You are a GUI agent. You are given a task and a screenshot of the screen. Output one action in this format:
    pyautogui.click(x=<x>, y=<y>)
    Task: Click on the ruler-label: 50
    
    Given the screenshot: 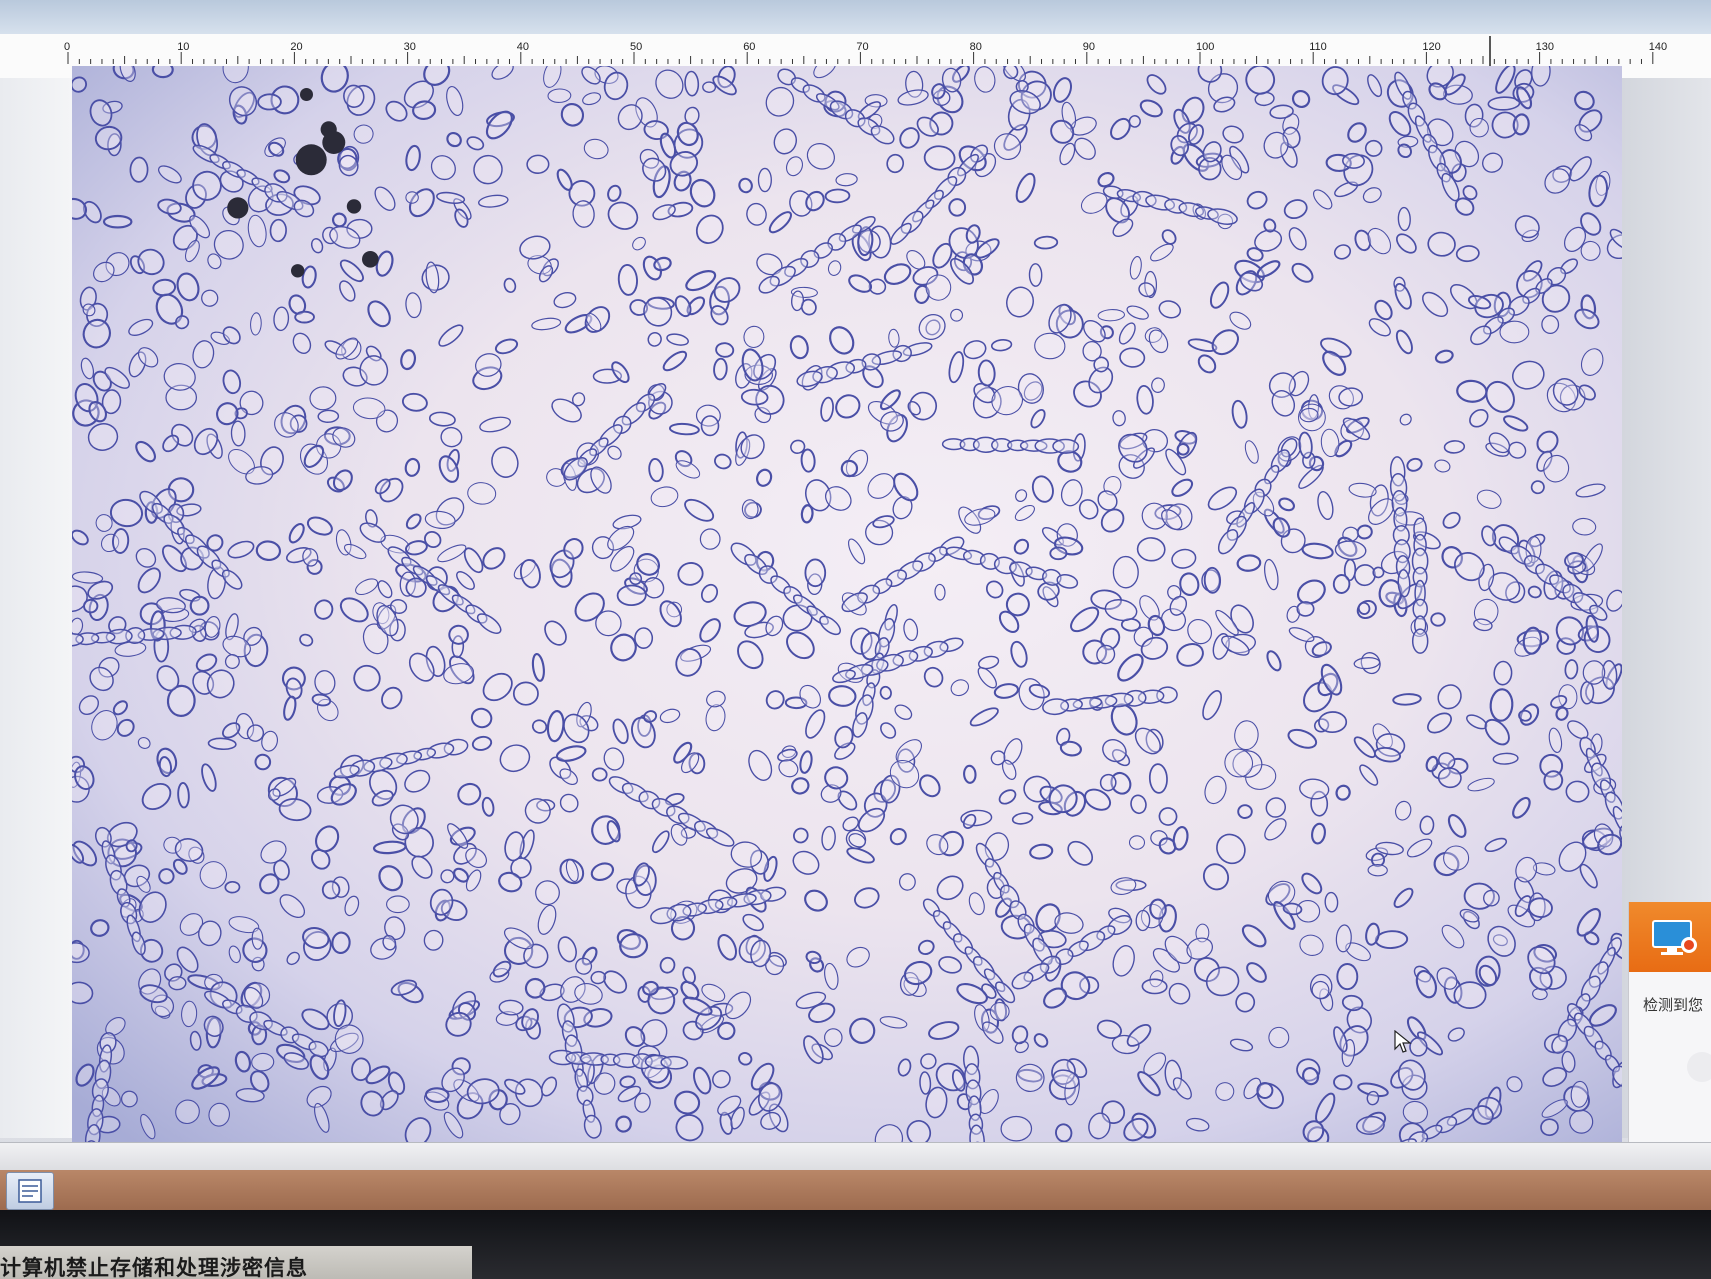 What is the action you would take?
    pyautogui.click(x=636, y=47)
    